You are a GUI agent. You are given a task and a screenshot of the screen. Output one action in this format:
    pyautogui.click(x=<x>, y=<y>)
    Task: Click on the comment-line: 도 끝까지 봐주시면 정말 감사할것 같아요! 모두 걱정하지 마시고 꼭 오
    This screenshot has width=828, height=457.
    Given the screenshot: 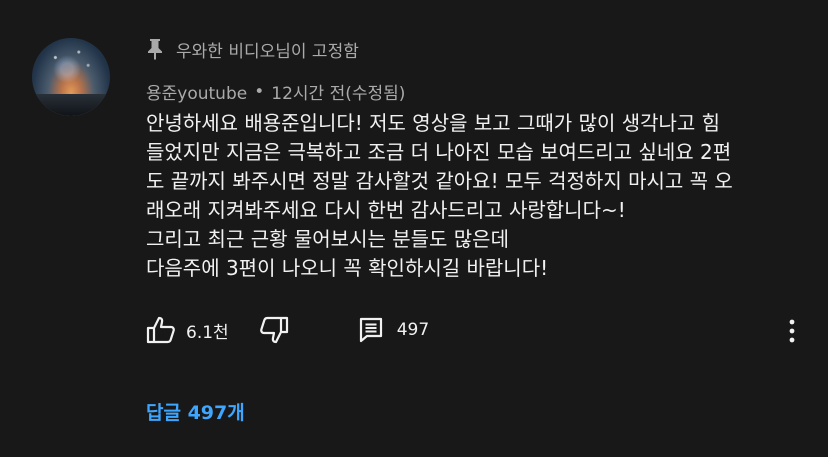 What is the action you would take?
    pyautogui.click(x=439, y=181)
    